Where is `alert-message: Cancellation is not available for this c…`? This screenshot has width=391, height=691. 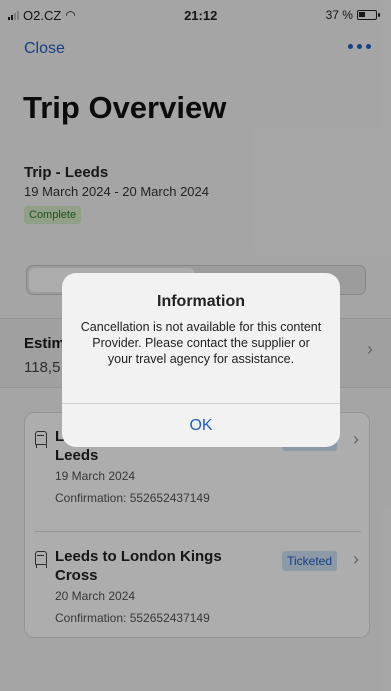
alert-message: Cancellation is not available for this c… is located at coordinates (201, 343).